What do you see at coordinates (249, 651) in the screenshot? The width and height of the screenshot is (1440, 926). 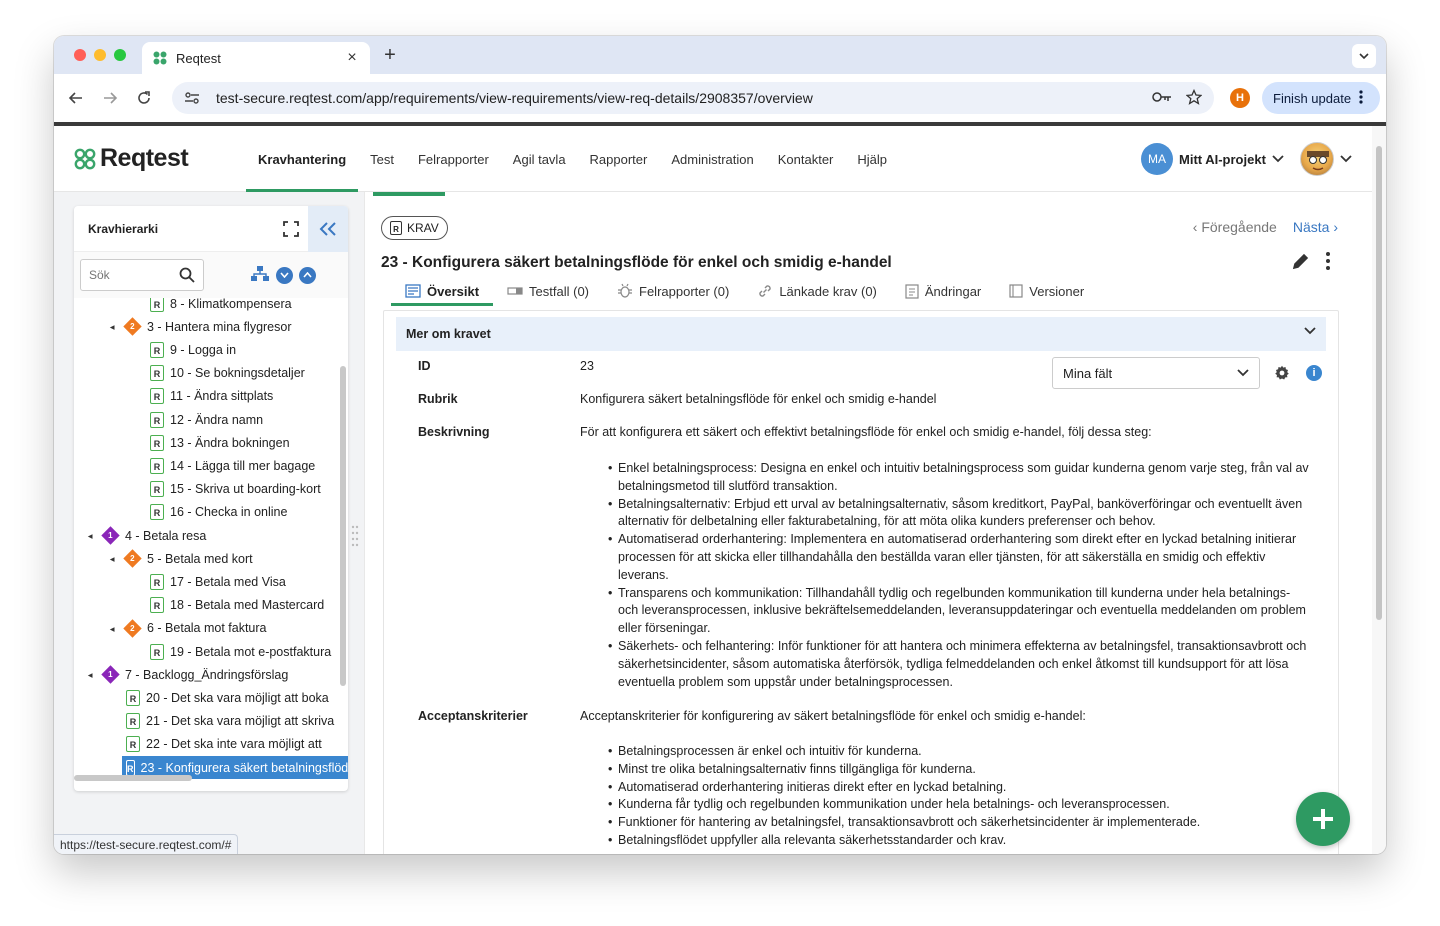 I see `tree-item: R 19 - Betala mot e-postfaktura` at bounding box center [249, 651].